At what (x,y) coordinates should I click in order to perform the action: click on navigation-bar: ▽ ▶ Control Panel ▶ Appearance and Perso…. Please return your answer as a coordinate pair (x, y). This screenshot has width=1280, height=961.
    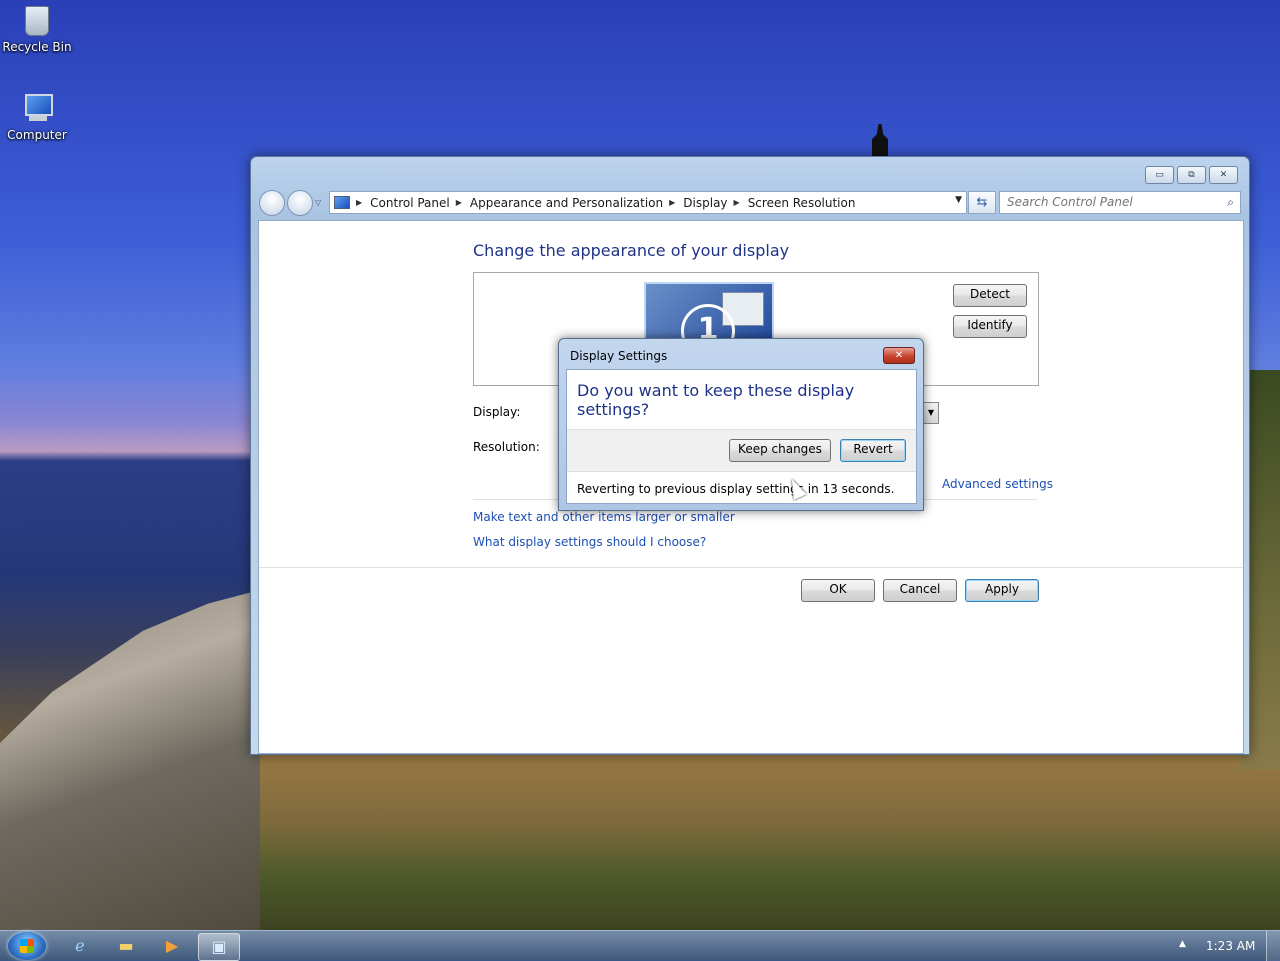
    Looking at the image, I should click on (750, 203).